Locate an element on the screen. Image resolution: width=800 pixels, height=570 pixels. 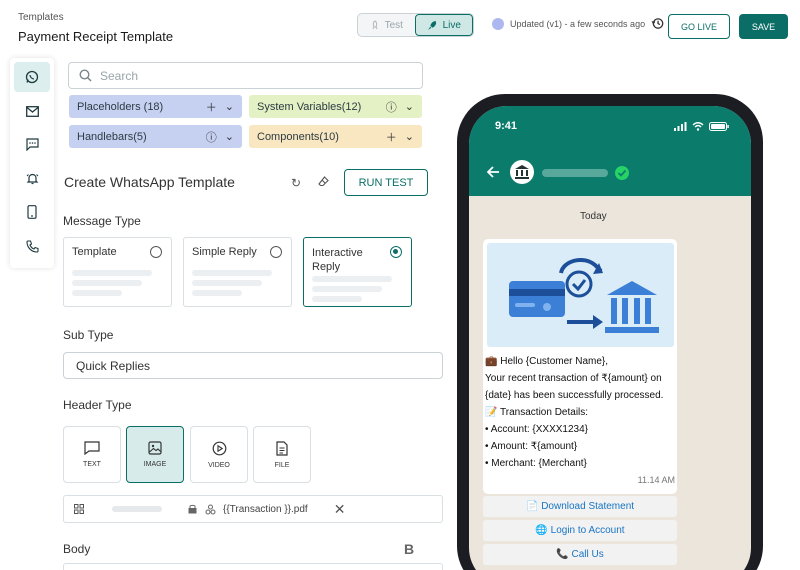
rail-item-push is located at coordinates (32, 212).